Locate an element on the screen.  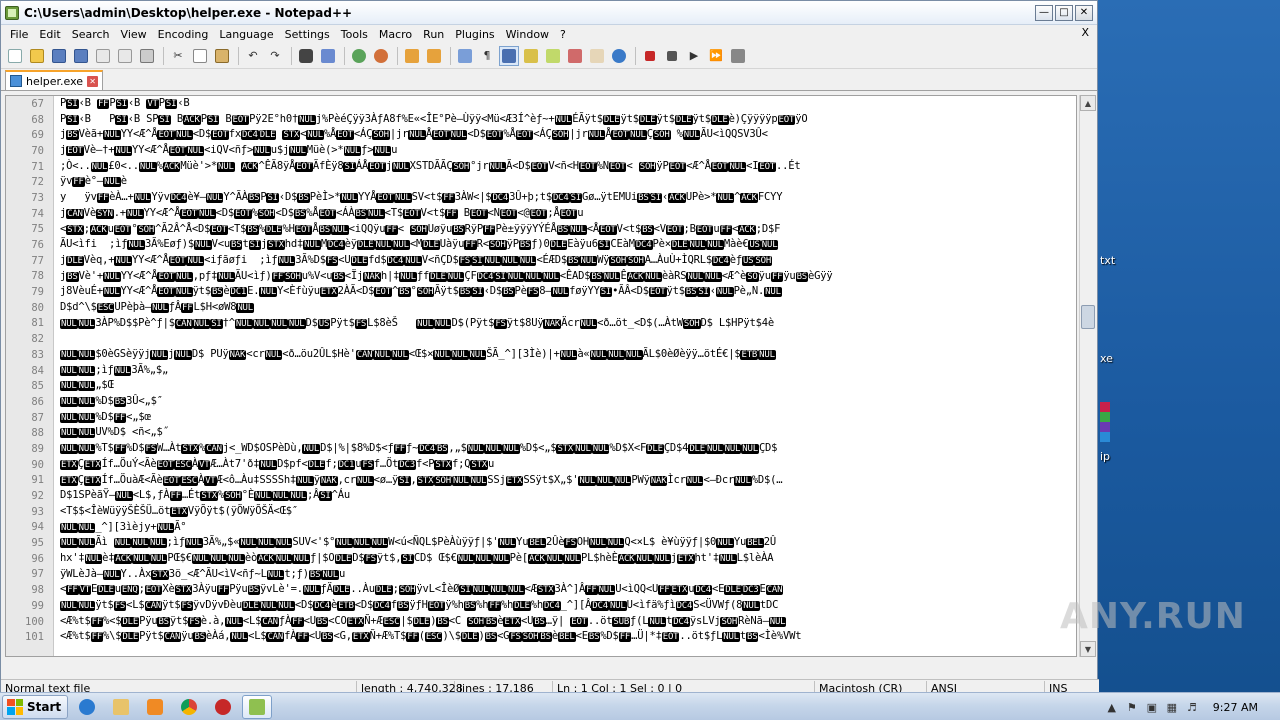
code-line: <T$$<ÎèWüÿÿŠÈŠÜ…ötETXVÿÕÿt$(ÿÕWÿÕŠÄ<Œ$″ is located at coordinates (566, 512).